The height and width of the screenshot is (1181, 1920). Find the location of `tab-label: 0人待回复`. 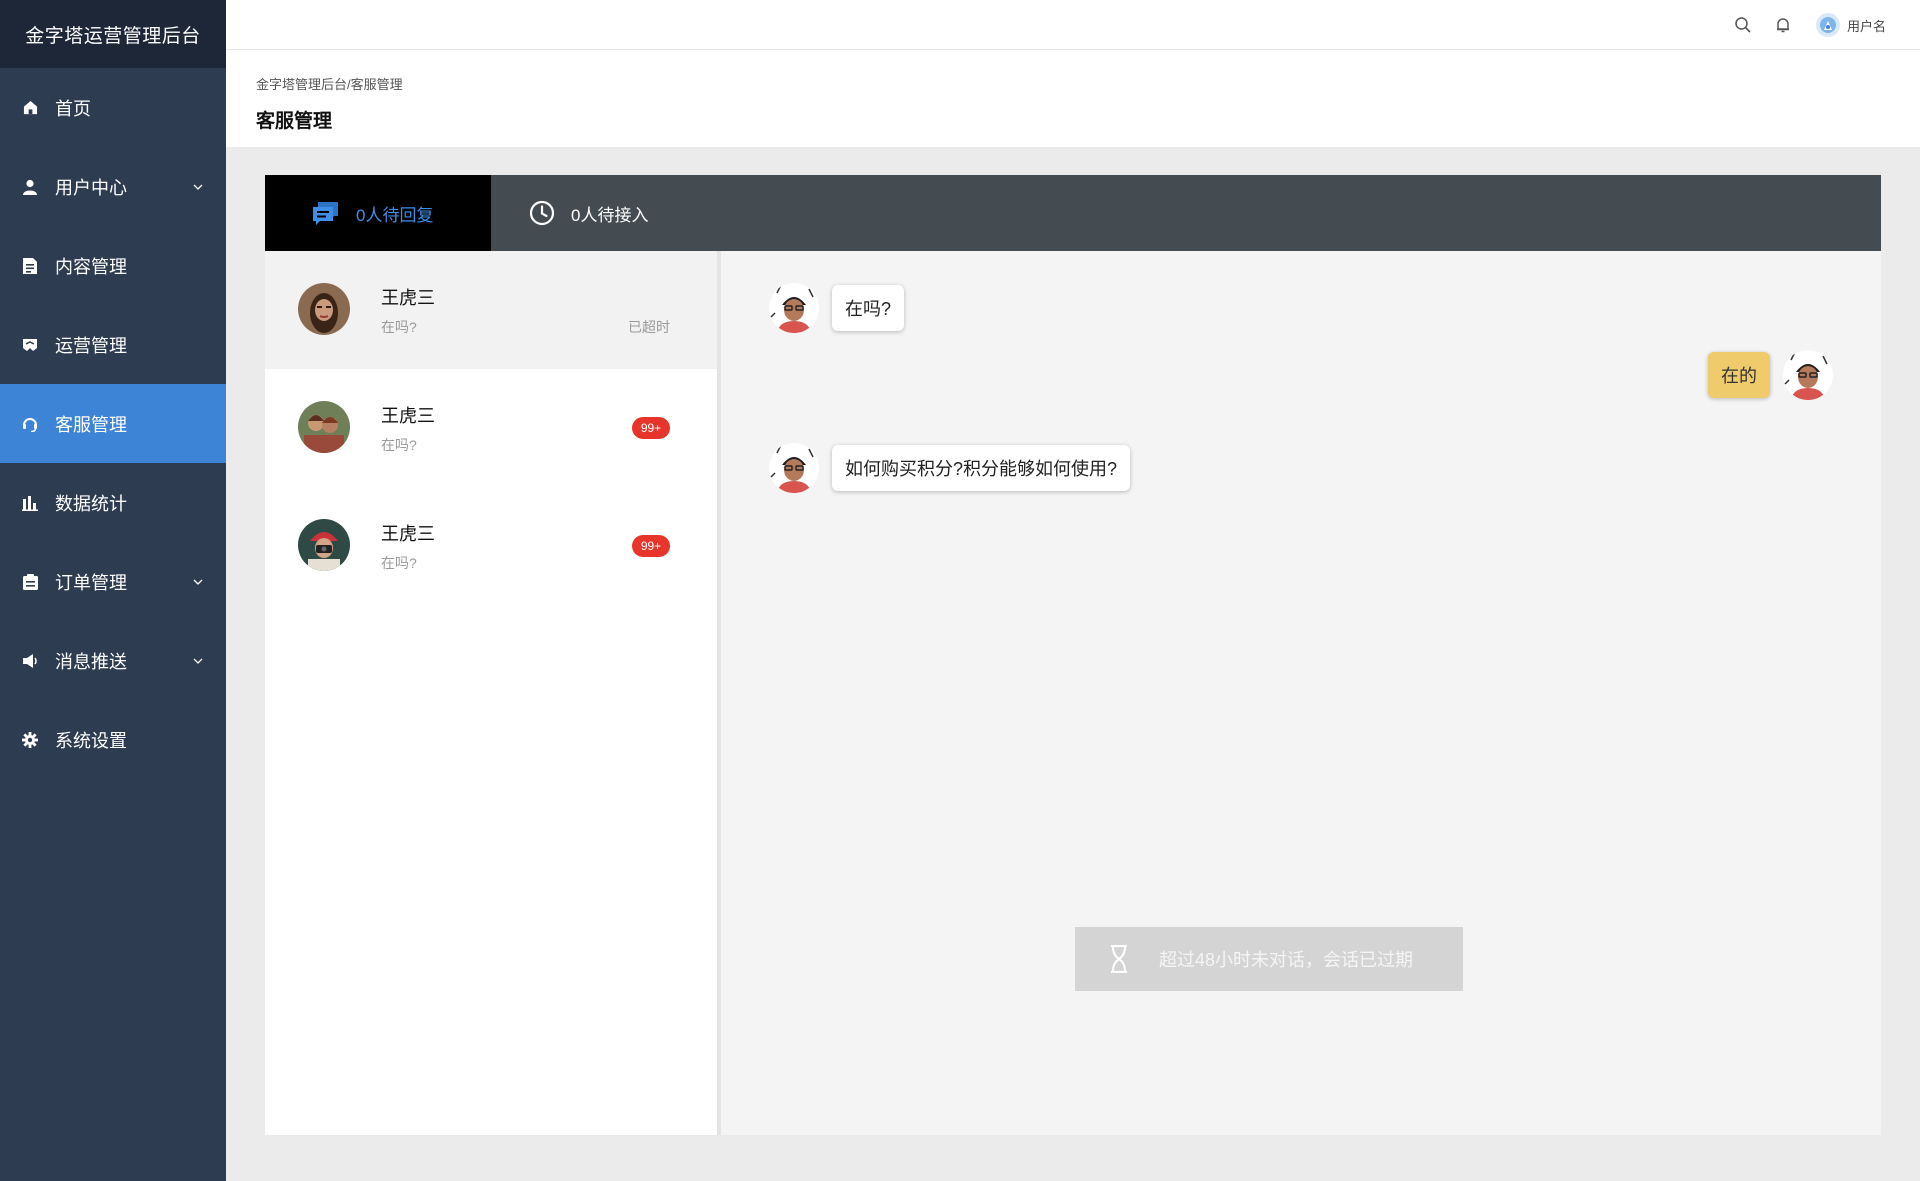

tab-label: 0人待回复 is located at coordinates (395, 215).